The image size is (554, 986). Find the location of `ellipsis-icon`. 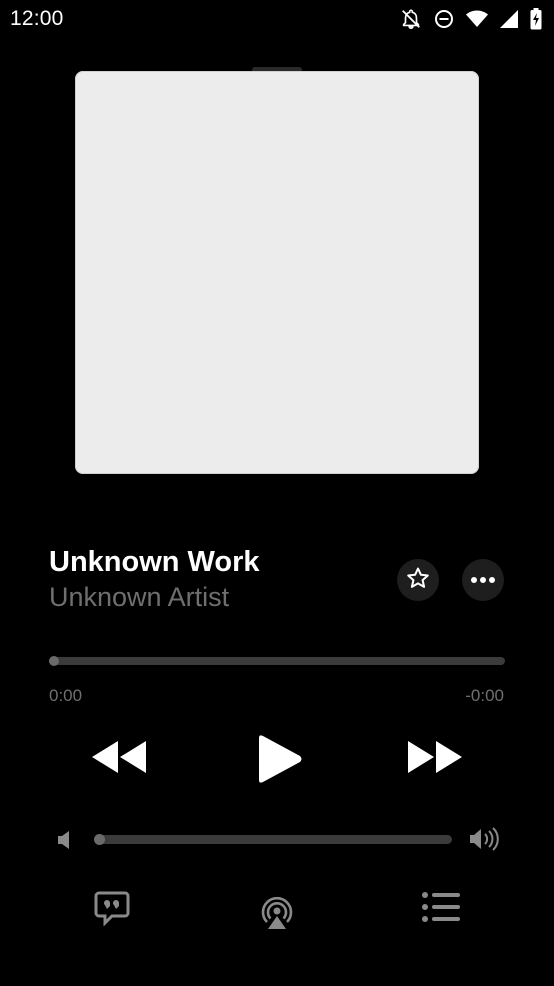

ellipsis-icon is located at coordinates (483, 580).